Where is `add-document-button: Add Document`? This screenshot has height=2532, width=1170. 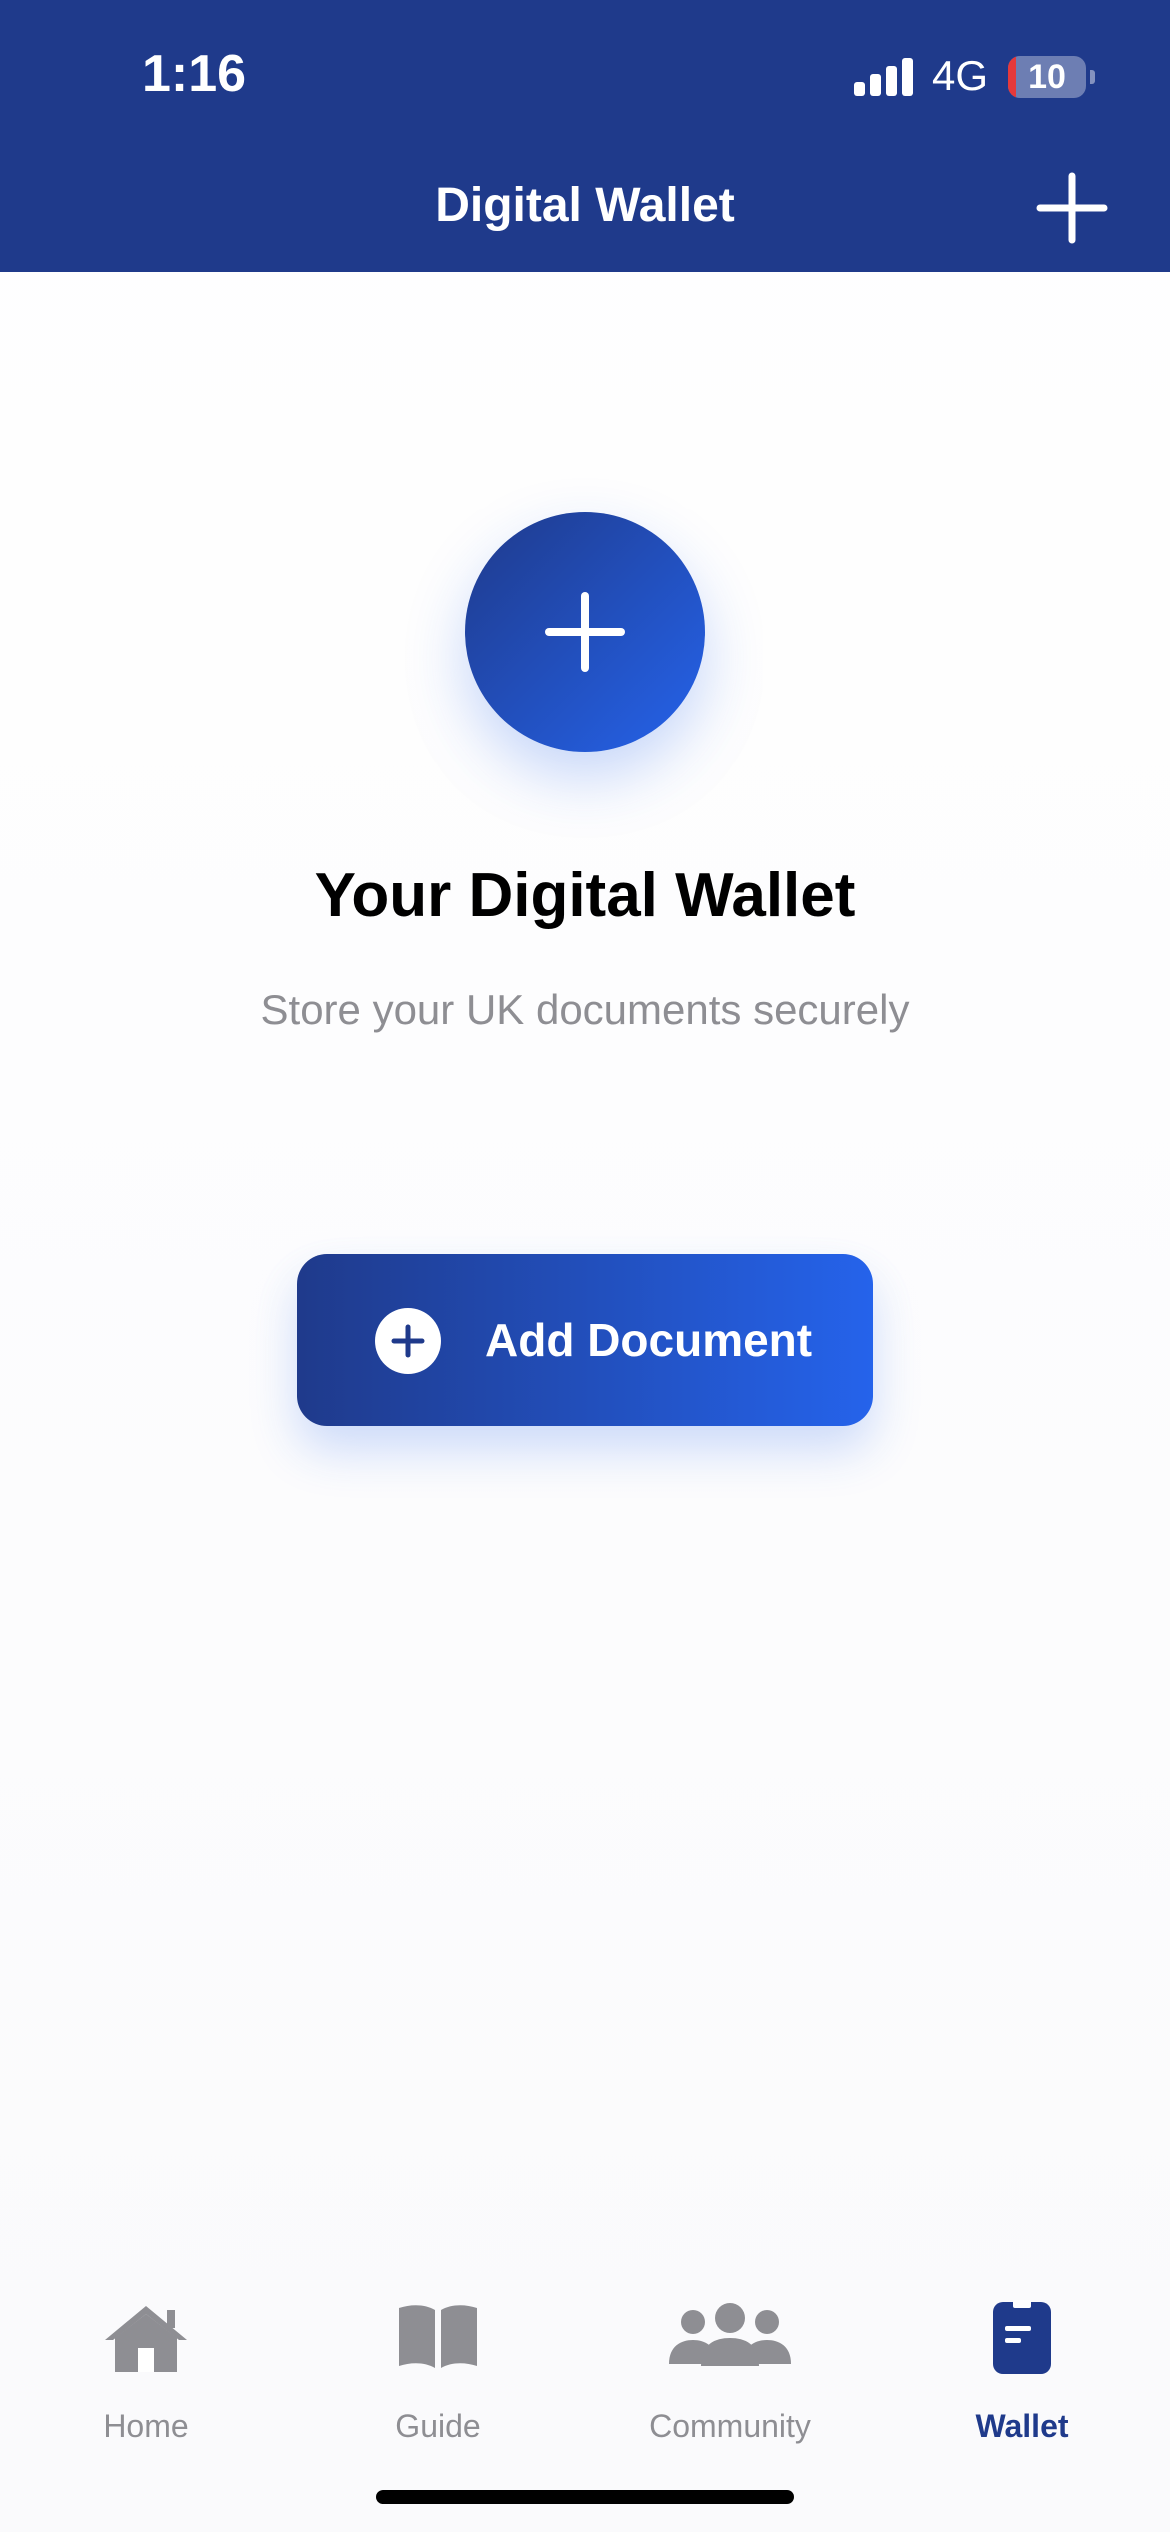
add-document-button: Add Document is located at coordinates (585, 1340).